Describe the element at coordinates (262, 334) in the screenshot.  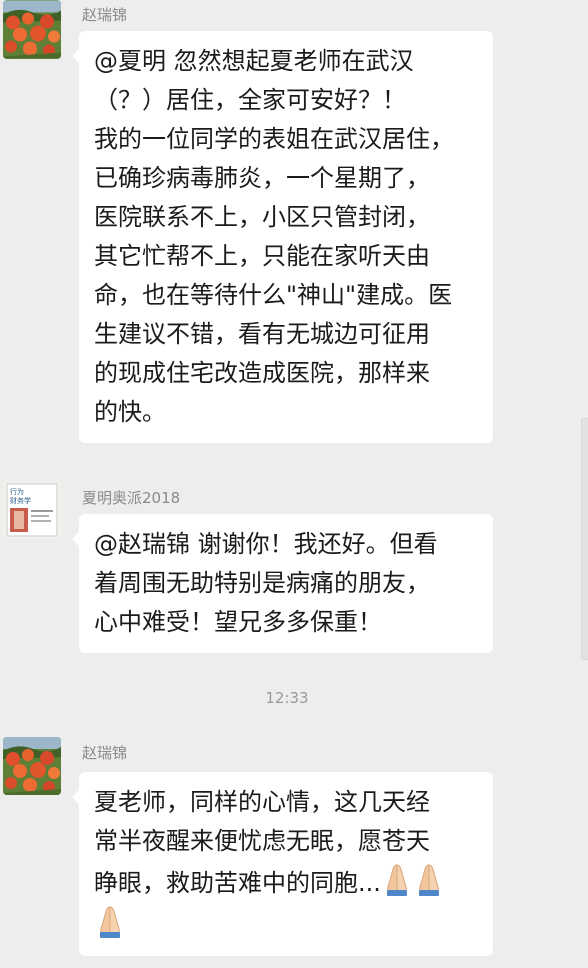
I see `message-line: 生建议不错，看有无城边可征用` at that location.